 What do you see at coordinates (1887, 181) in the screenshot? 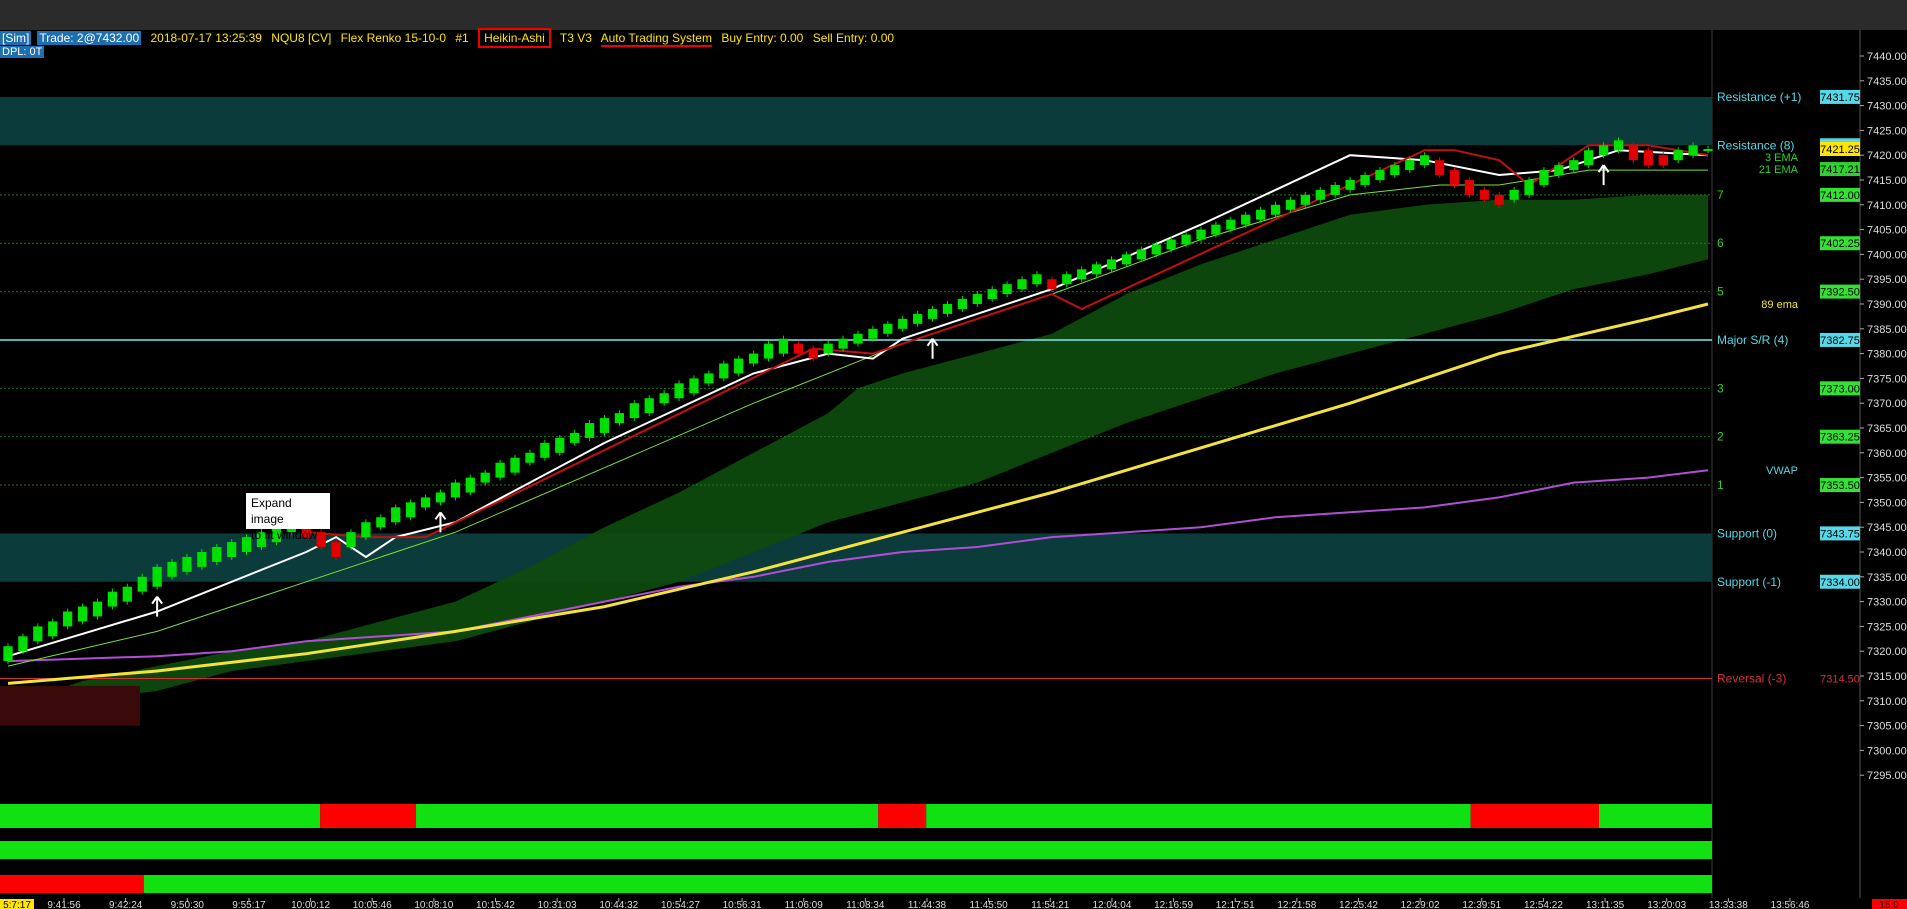
I see `y-tick-label: 7415.00` at bounding box center [1887, 181].